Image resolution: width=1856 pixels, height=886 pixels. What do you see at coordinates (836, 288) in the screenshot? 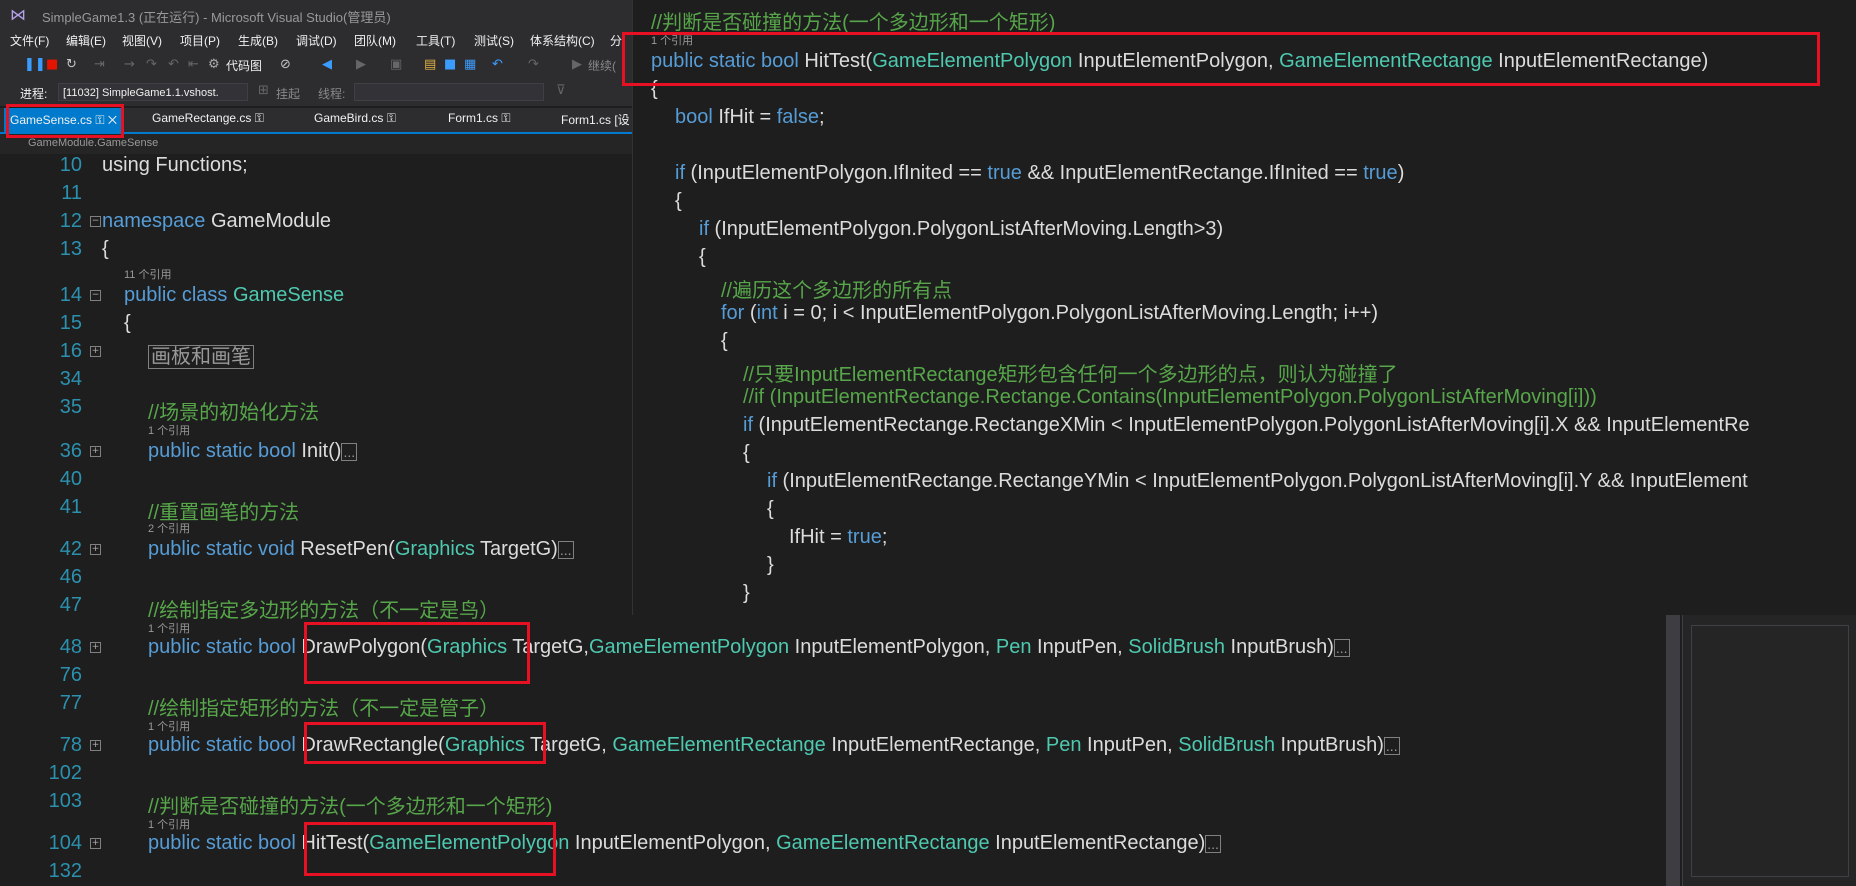
I see `code-comment: //遍历这个多边形的所有点` at bounding box center [836, 288].